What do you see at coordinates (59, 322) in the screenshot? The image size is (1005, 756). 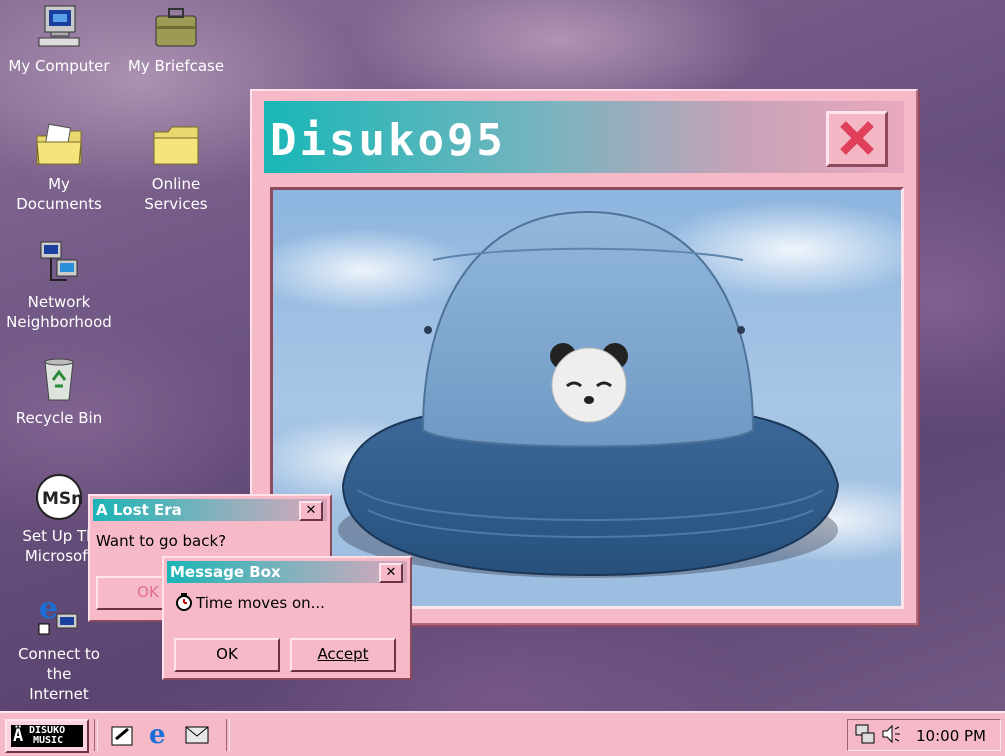 I see `icon-label: Neighborhood` at bounding box center [59, 322].